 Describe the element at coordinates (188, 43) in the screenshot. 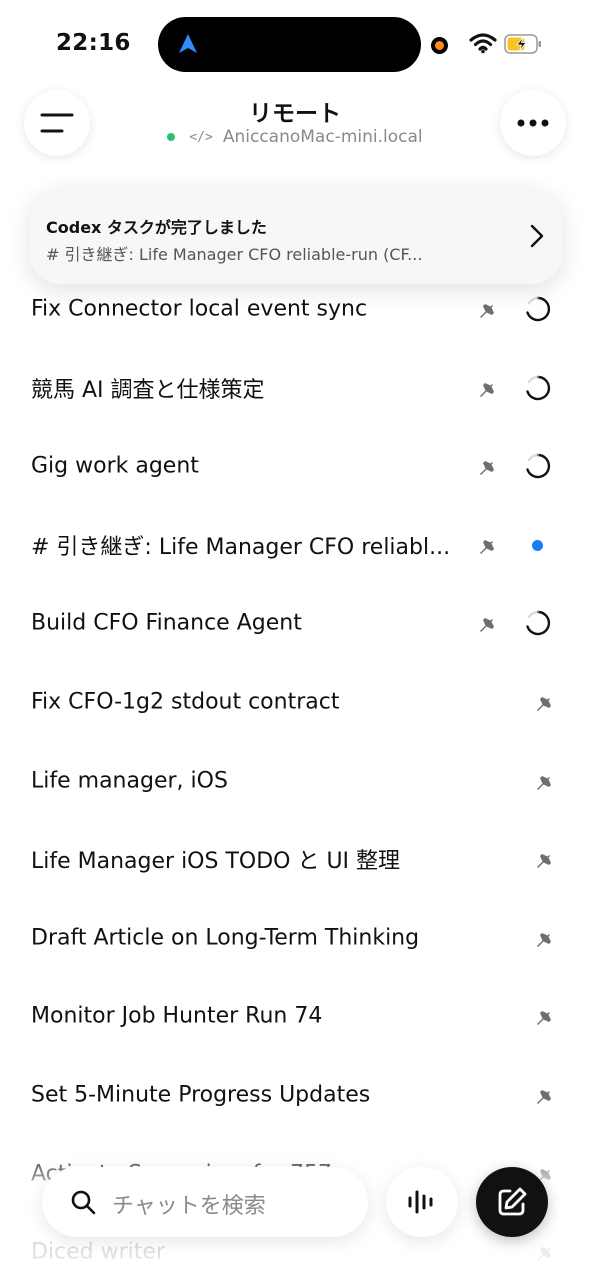

I see `navigation-arrow-icon` at that location.